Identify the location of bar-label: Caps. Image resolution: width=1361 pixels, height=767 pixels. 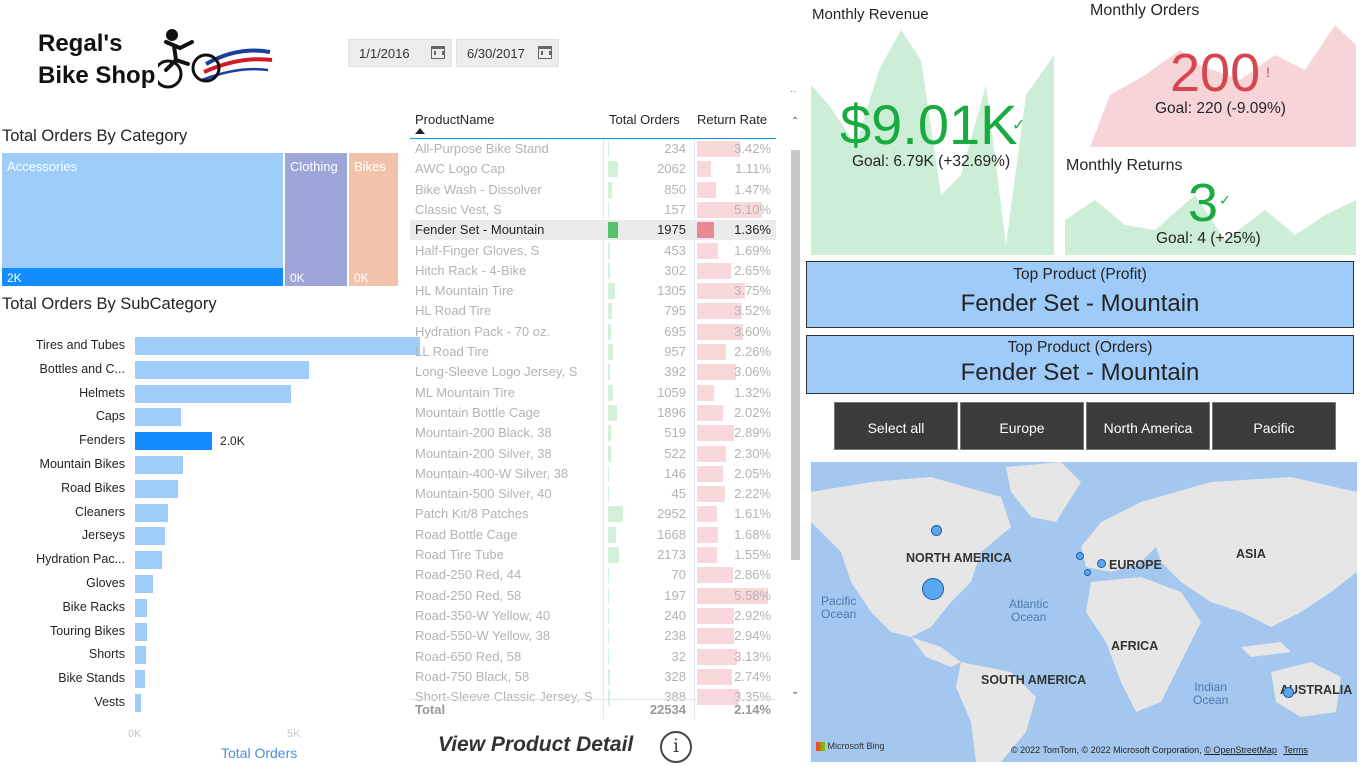
(110, 416).